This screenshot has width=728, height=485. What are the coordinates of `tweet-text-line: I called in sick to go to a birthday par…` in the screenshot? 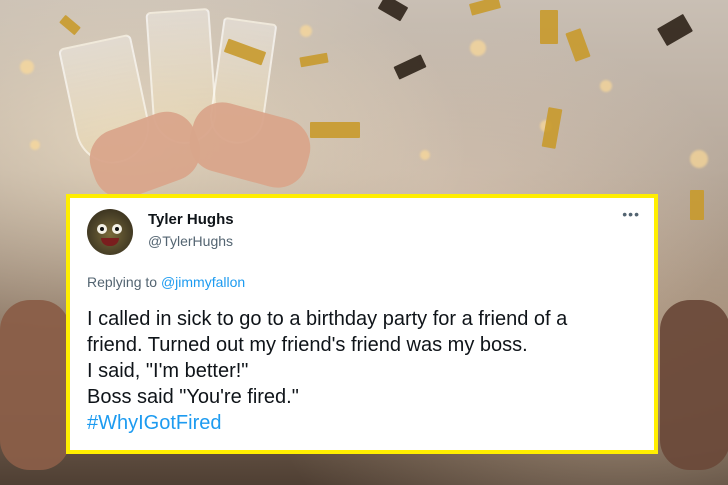 It's located at (327, 319).